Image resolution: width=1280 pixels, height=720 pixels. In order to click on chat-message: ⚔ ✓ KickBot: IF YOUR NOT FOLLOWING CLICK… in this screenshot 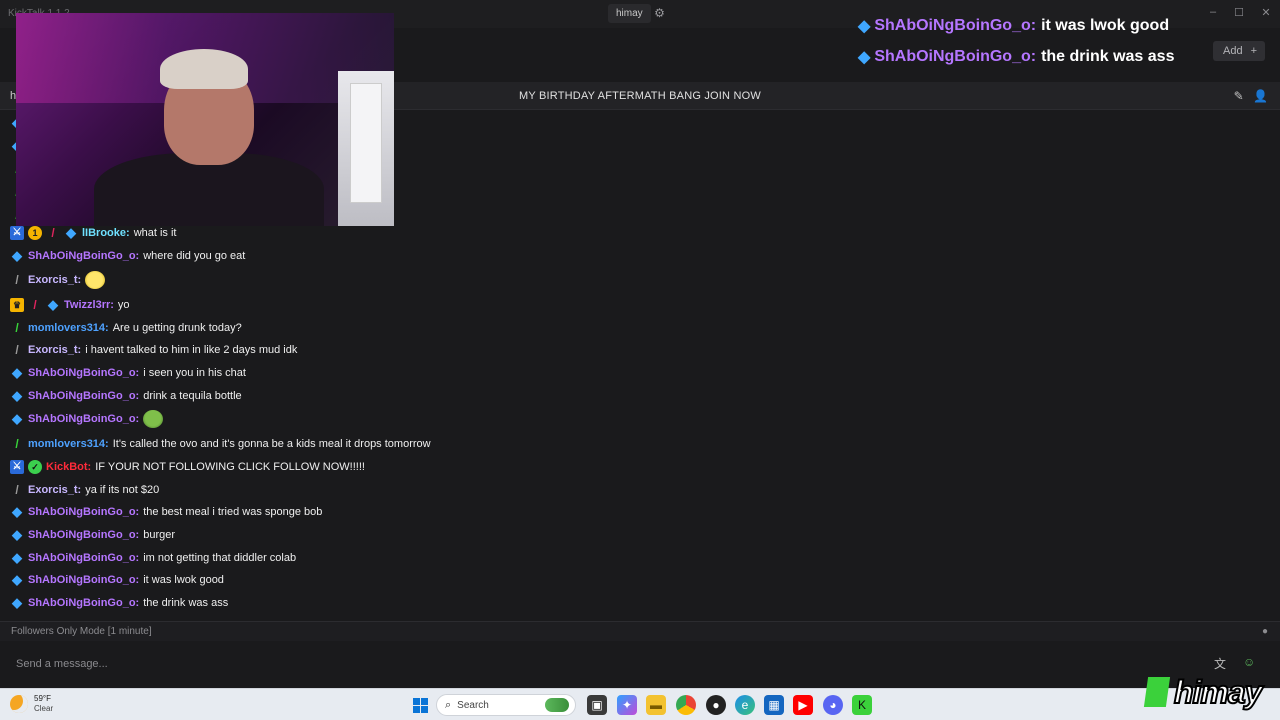, I will do `click(187, 467)`.